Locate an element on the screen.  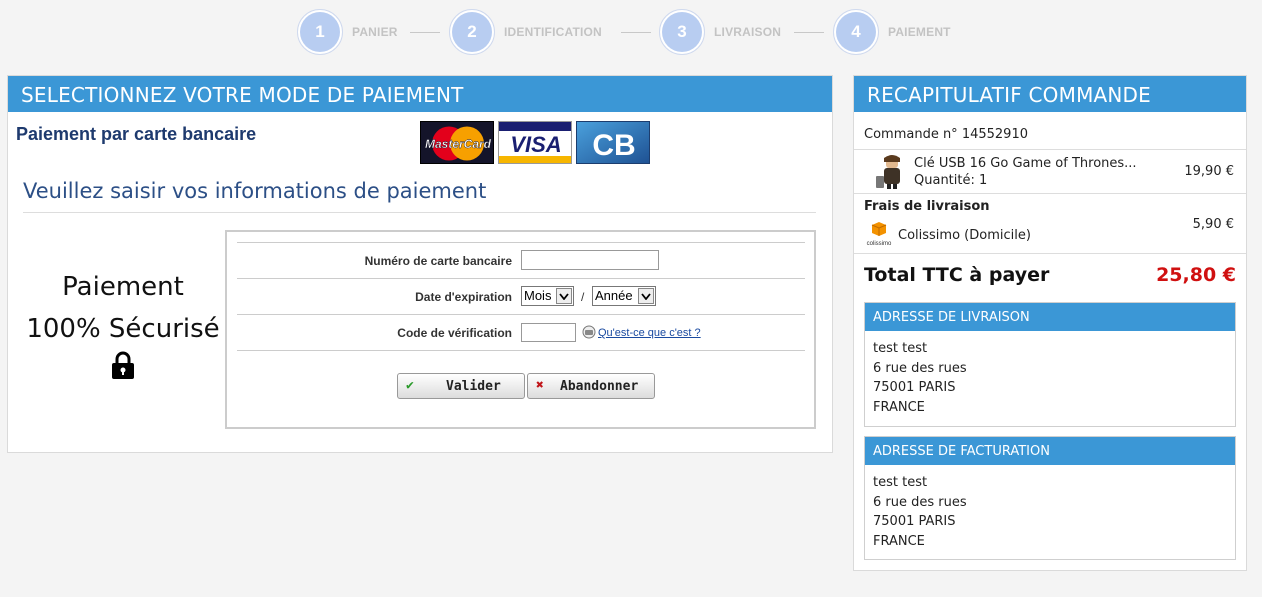
expiry-row: Date d'expiration Mois / Année is located at coordinates (521, 296).